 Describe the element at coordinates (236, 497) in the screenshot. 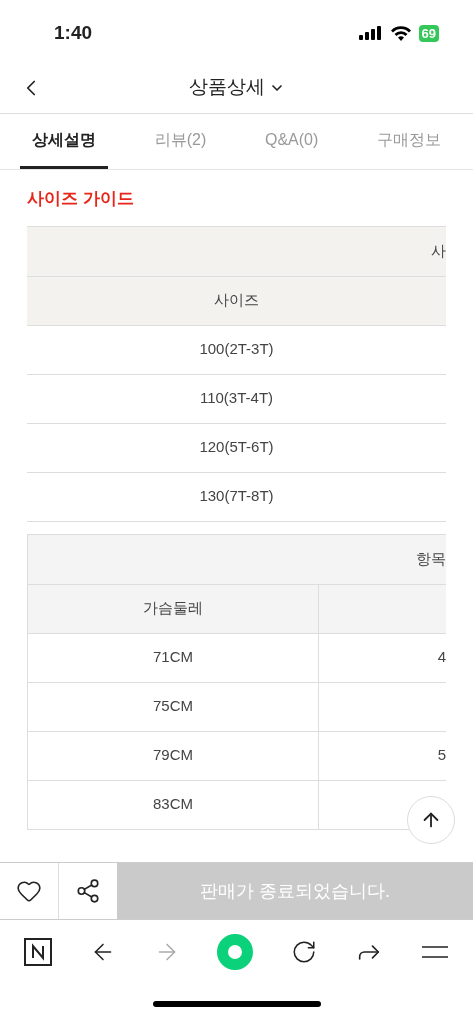

I see `table-cell: 130(7T-8T)` at that location.